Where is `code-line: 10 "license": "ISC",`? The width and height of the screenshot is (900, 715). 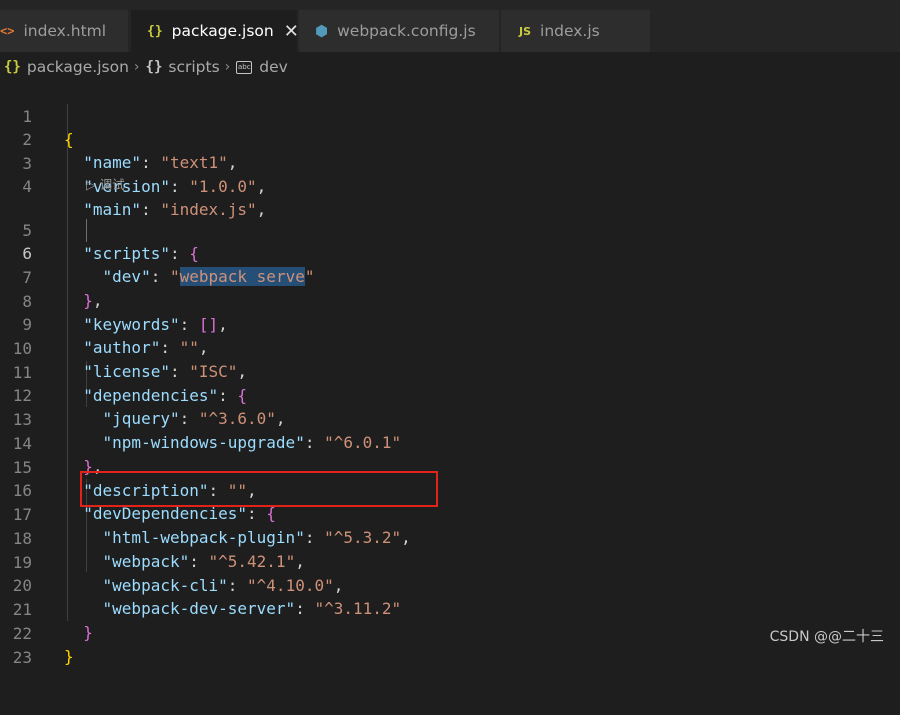
code-line: 10 "license": "ISC", is located at coordinates (450, 347).